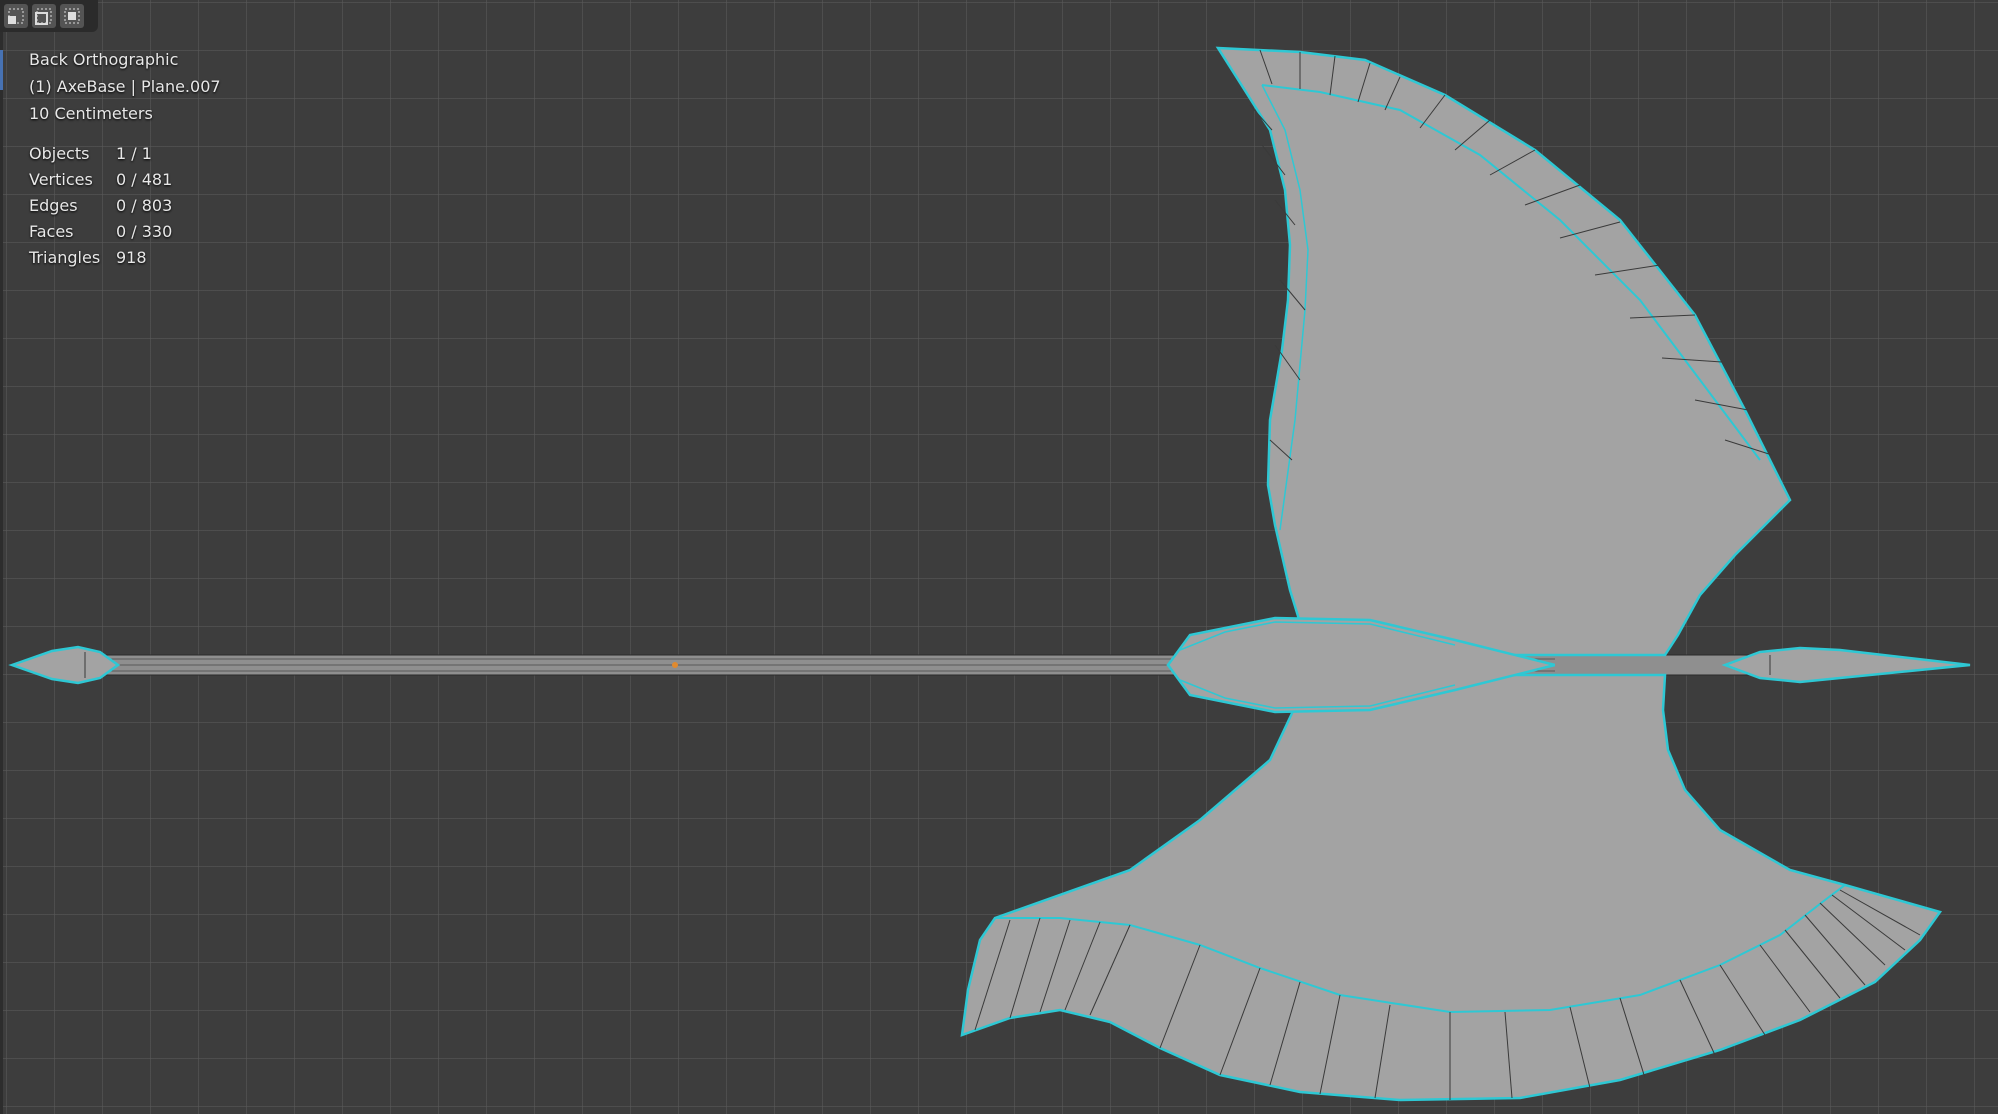 The width and height of the screenshot is (1998, 1114). I want to click on axe-spike-left, so click(64, 665).